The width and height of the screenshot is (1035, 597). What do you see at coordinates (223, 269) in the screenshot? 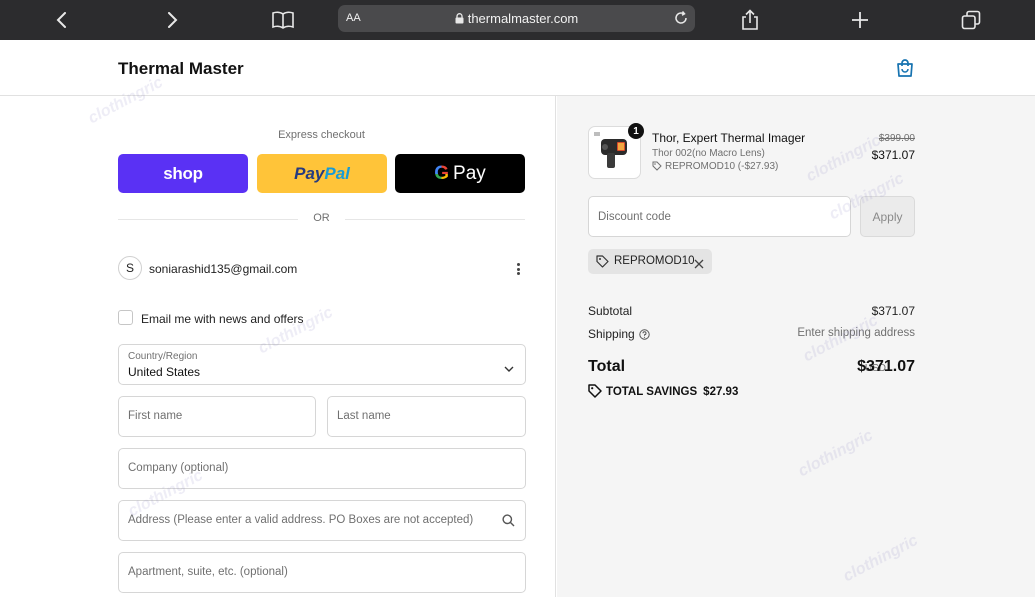
I see `account-email: soniarashid135@gmail.com` at bounding box center [223, 269].